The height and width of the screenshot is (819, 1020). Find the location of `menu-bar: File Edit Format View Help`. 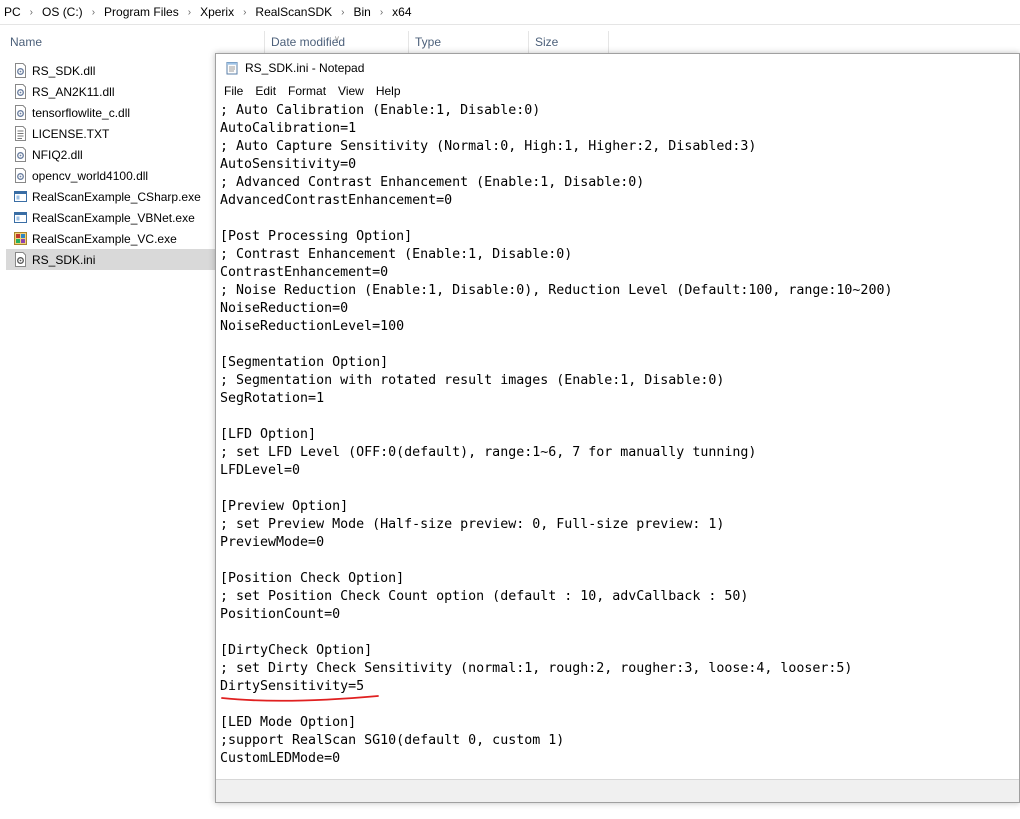

menu-bar: File Edit Format View Help is located at coordinates (617, 91).